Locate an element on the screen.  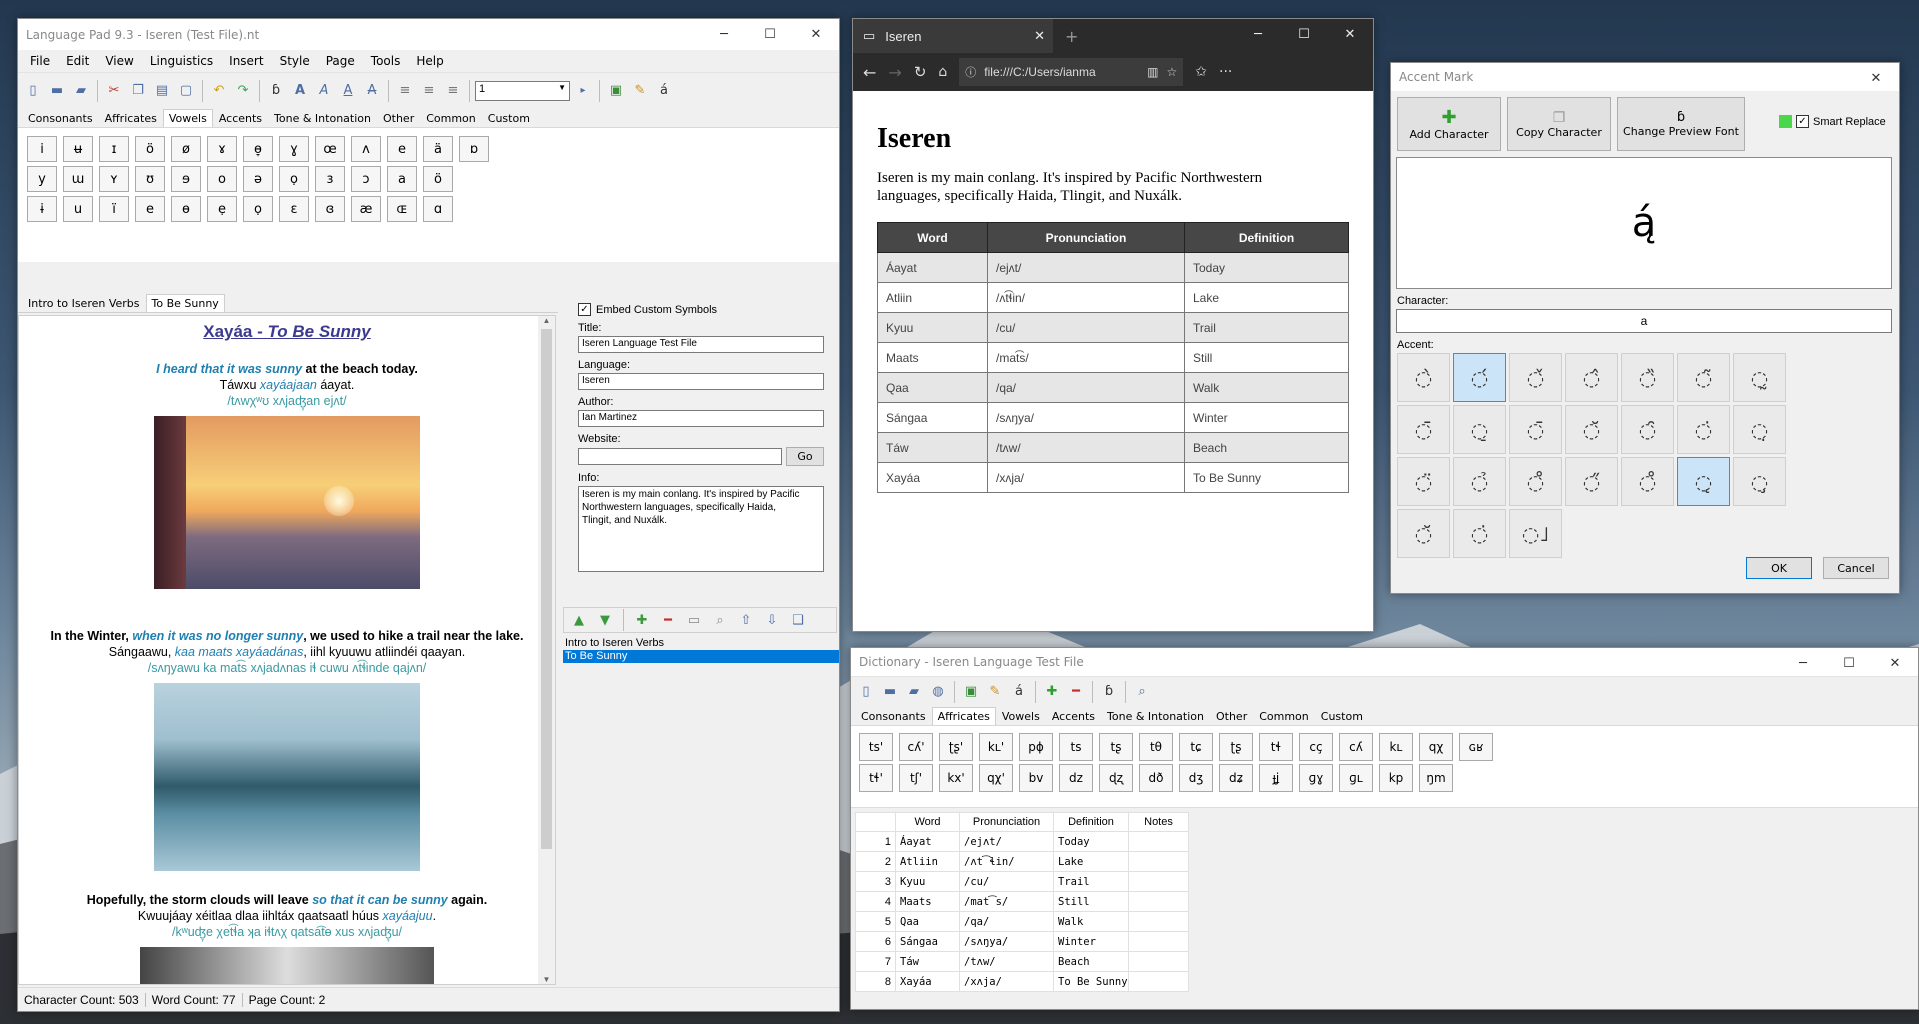
ipa-symbol-icon: ɓ is located at coordinates (1109, 692).